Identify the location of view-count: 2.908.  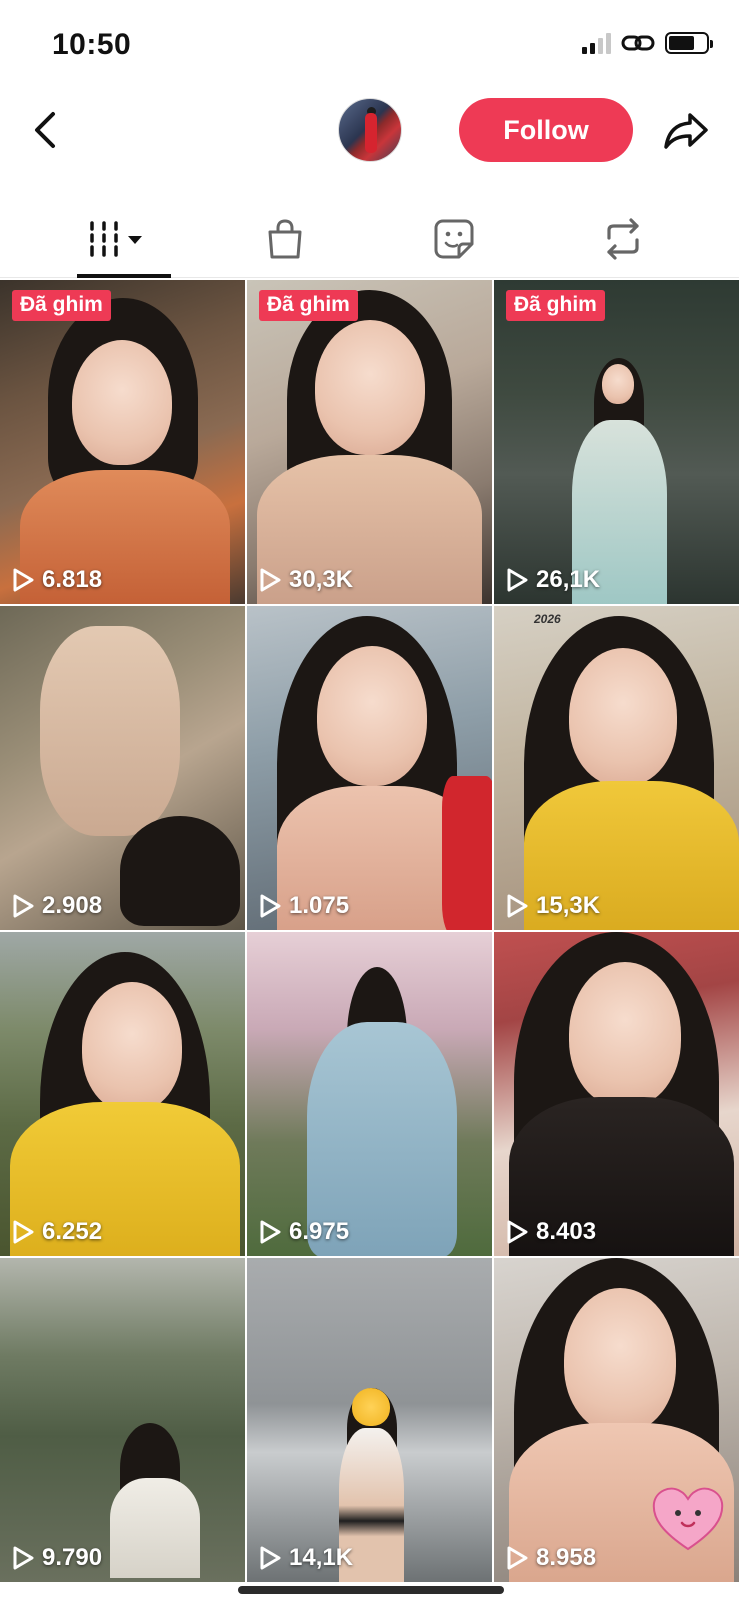
(57, 906).